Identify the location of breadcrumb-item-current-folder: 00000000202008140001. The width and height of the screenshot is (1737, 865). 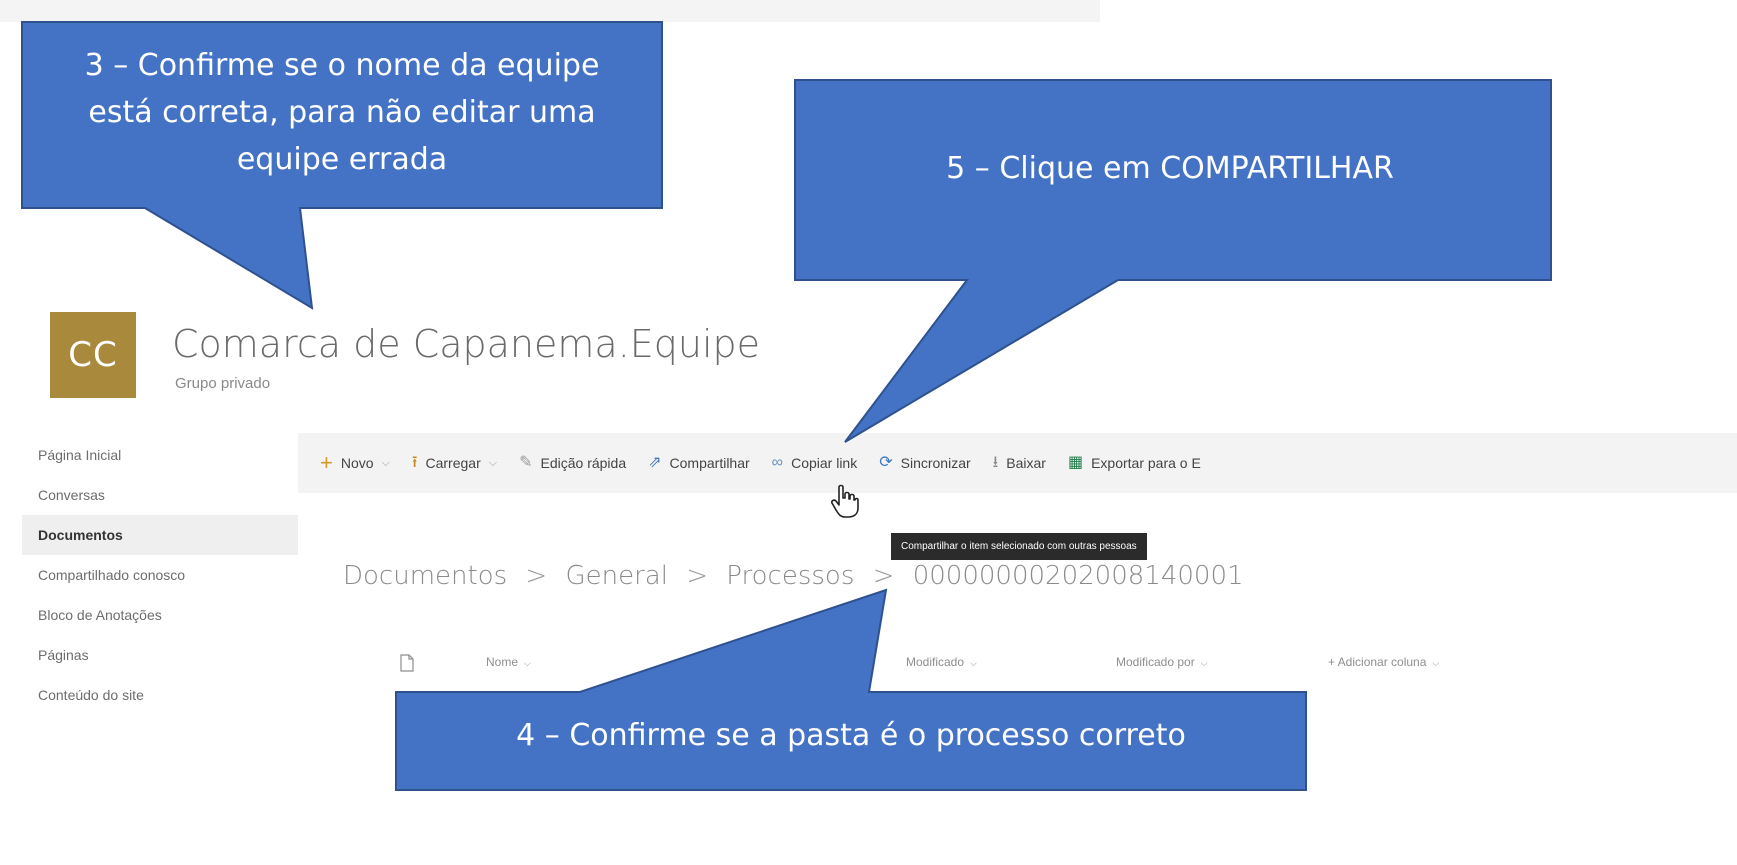
(1078, 576).